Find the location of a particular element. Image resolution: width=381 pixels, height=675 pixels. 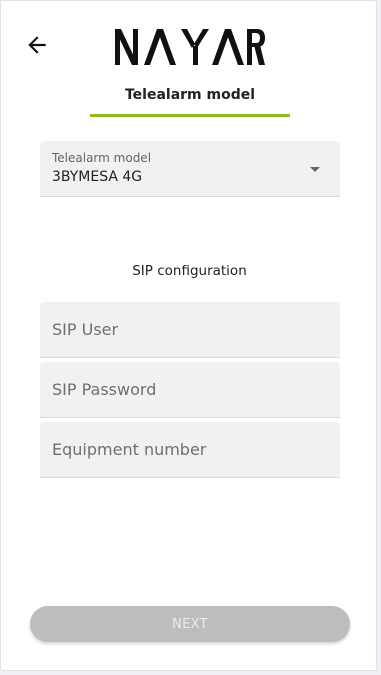

back-button is located at coordinates (37, 45).